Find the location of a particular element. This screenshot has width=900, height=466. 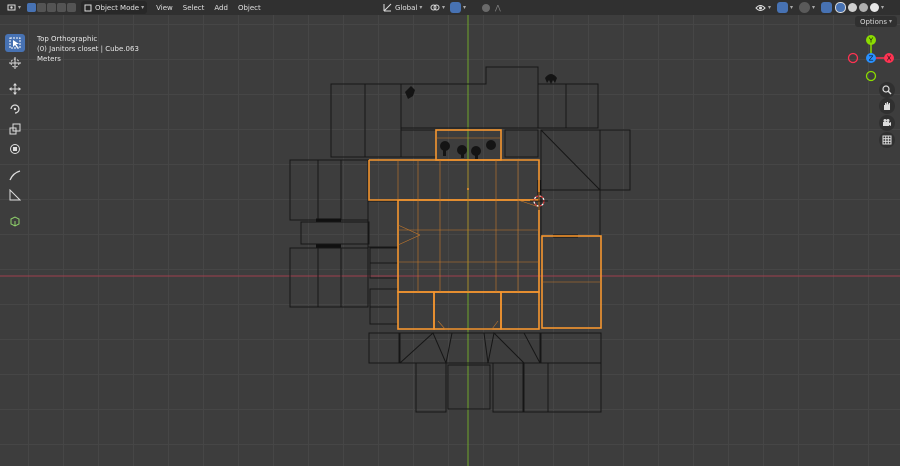

scale-icon is located at coordinates (15, 129).